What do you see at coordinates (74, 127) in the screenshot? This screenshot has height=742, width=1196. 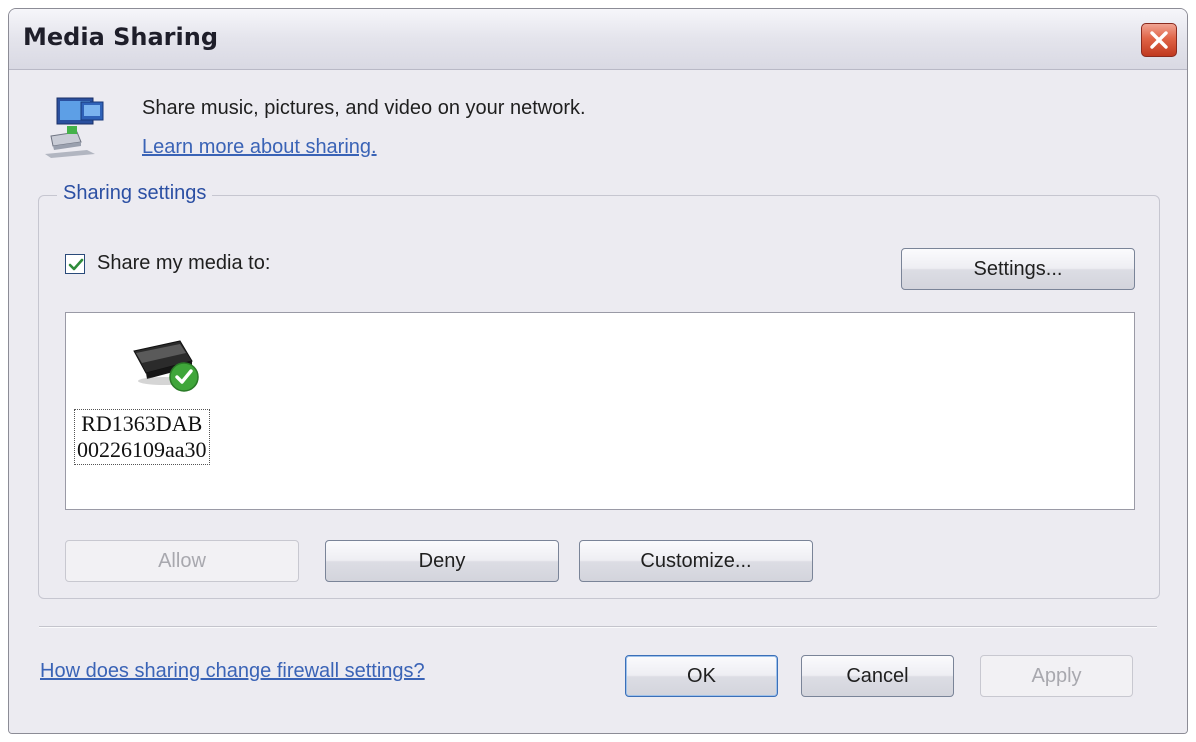 I see `network-computers-icon` at bounding box center [74, 127].